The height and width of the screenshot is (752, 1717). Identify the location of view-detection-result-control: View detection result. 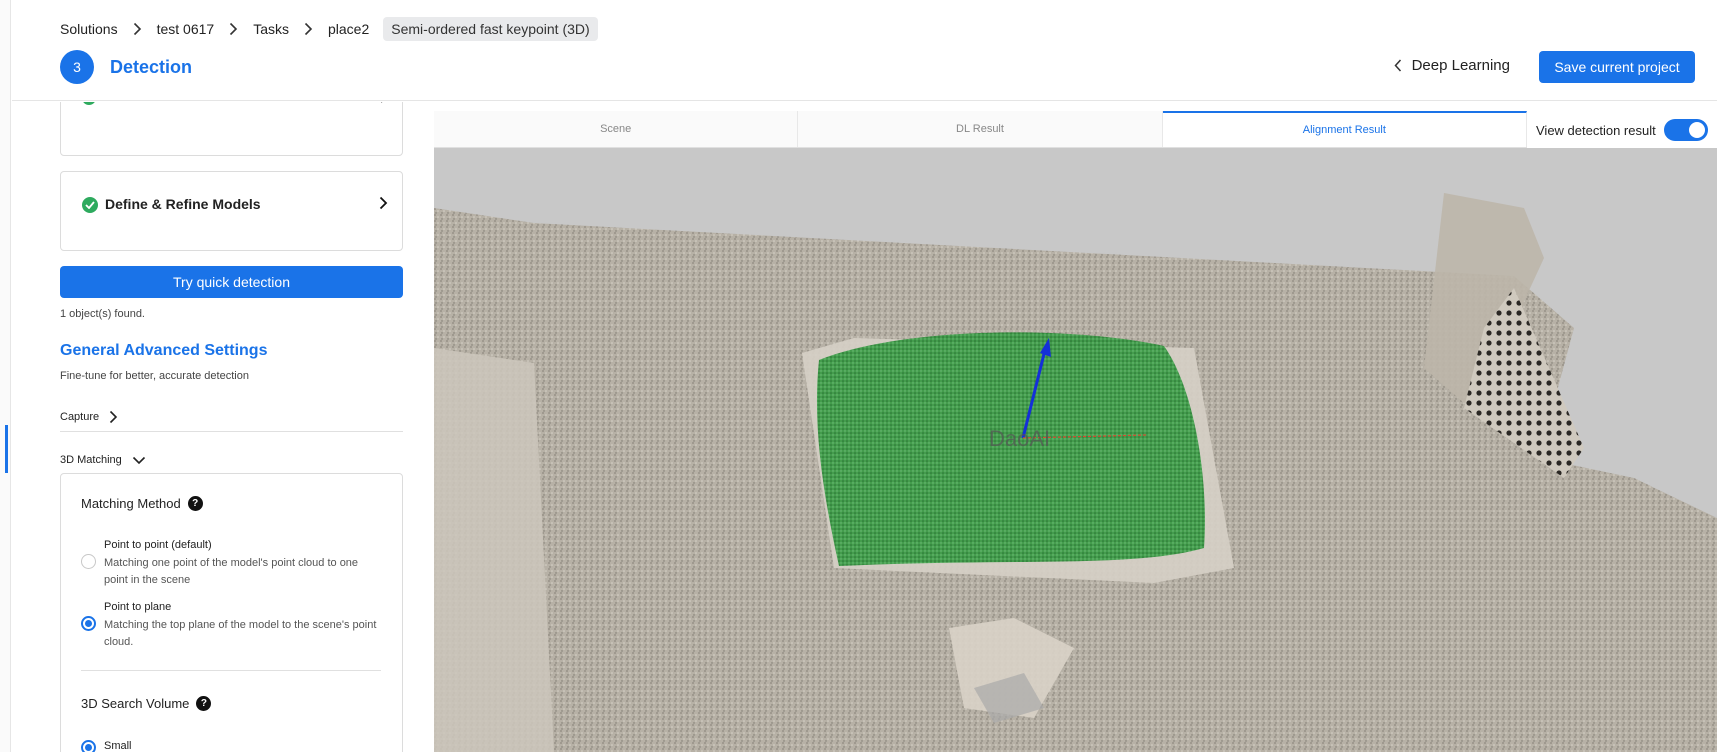
(1622, 130).